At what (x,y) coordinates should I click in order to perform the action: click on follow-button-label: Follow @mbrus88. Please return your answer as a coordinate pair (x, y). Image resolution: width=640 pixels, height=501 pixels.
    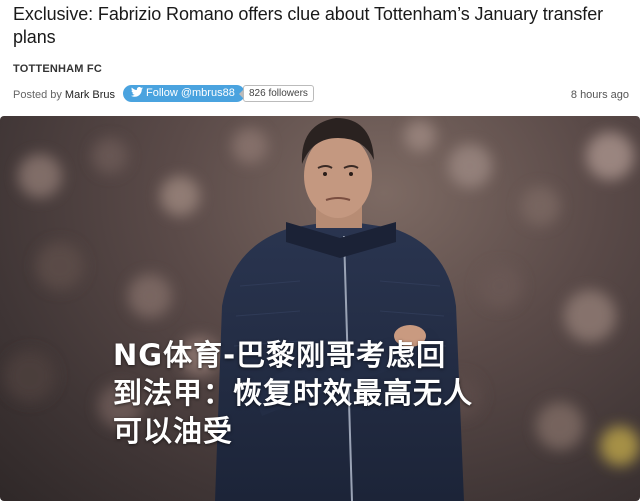
    Looking at the image, I should click on (190, 93).